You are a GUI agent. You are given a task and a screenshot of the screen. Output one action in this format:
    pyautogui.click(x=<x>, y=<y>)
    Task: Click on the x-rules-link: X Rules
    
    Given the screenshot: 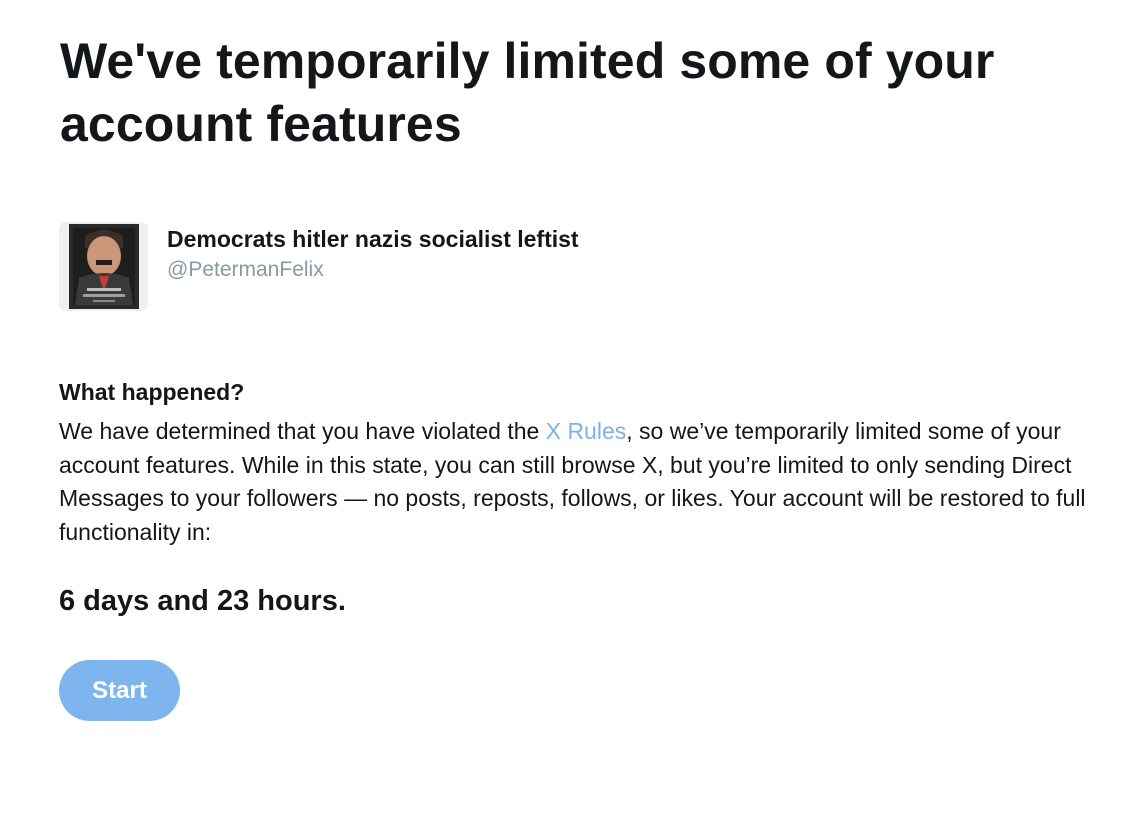 What is the action you would take?
    pyautogui.click(x=586, y=431)
    